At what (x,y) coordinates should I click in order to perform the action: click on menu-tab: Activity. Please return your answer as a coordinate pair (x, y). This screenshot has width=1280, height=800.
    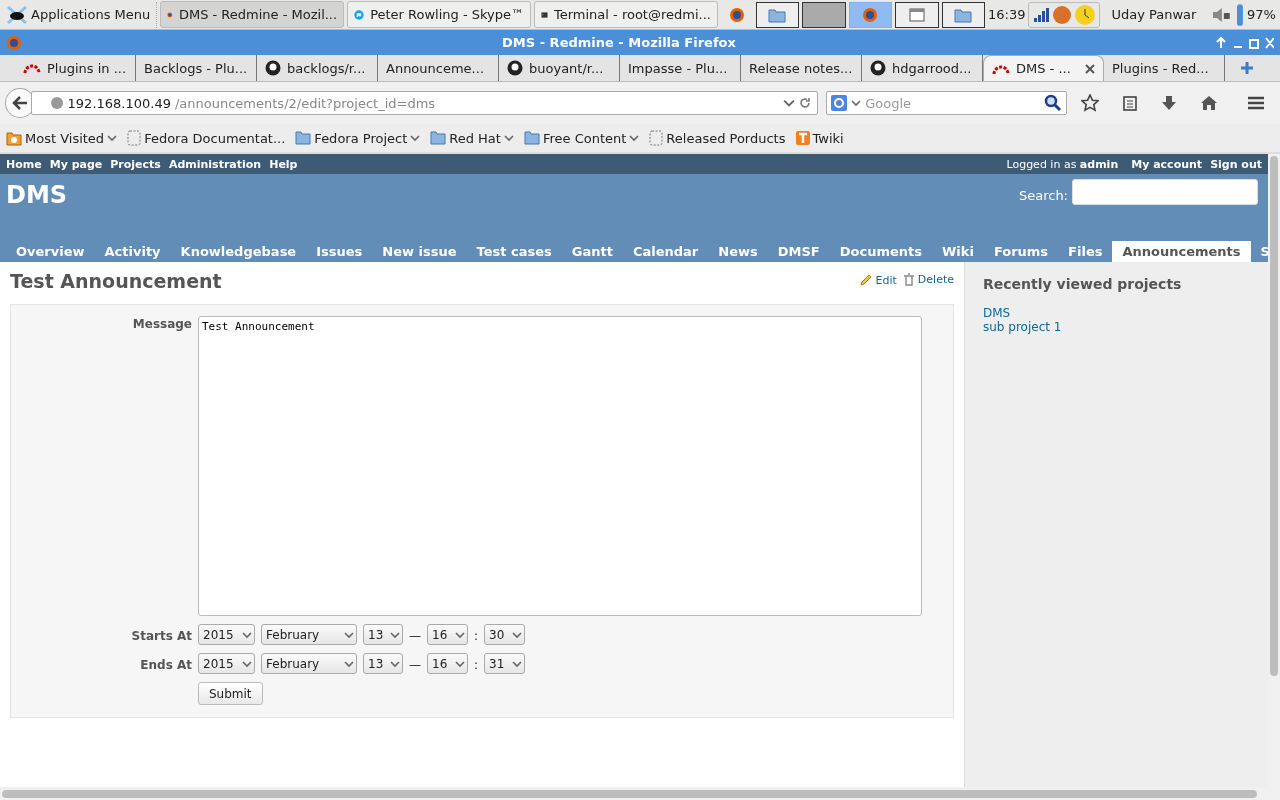
    Looking at the image, I should click on (132, 251).